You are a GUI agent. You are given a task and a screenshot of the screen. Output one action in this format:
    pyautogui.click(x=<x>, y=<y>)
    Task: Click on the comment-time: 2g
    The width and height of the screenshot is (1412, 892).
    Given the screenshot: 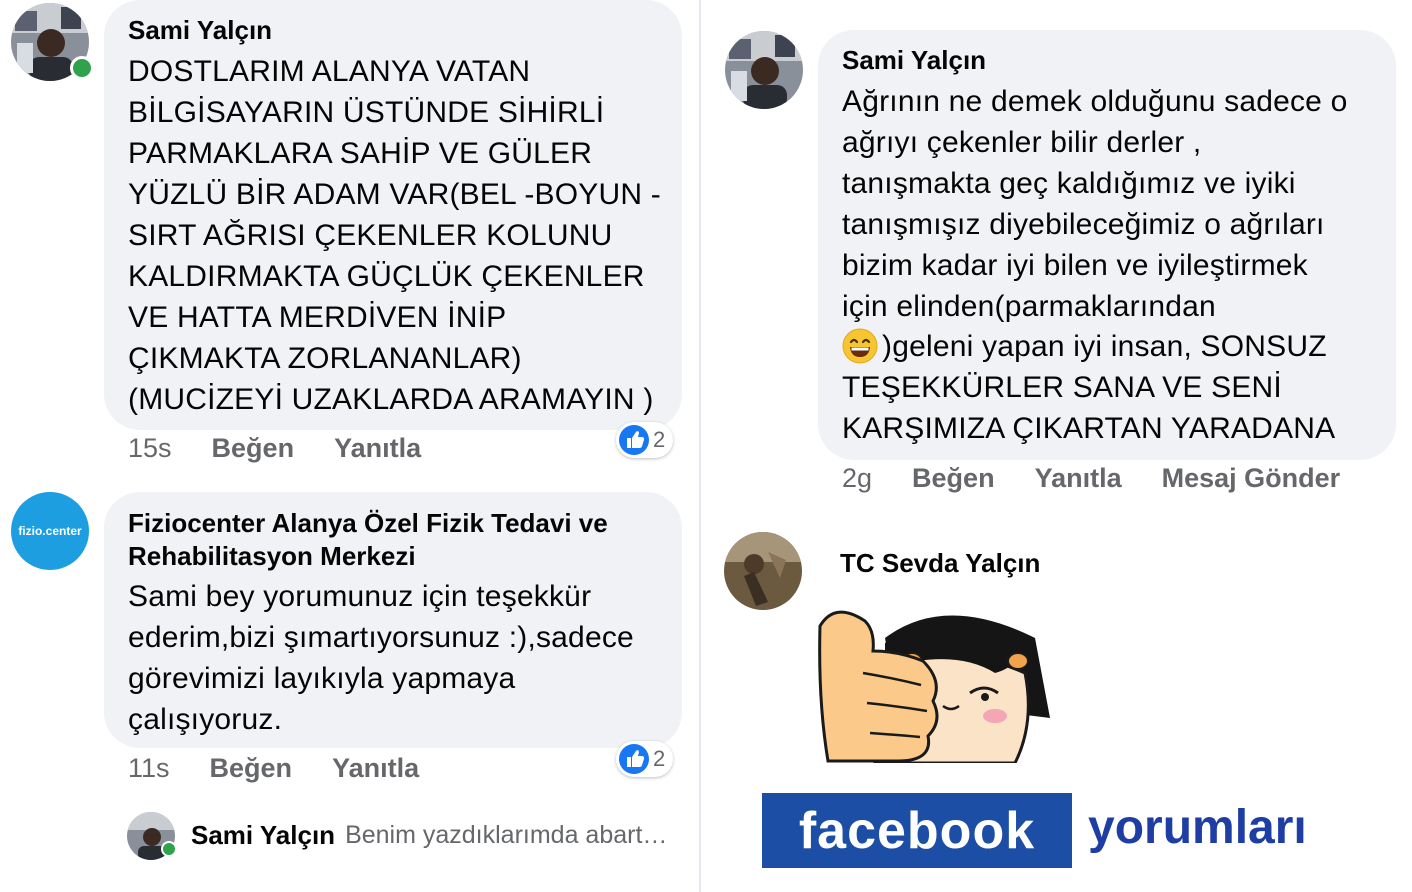 What is the action you would take?
    pyautogui.click(x=857, y=478)
    